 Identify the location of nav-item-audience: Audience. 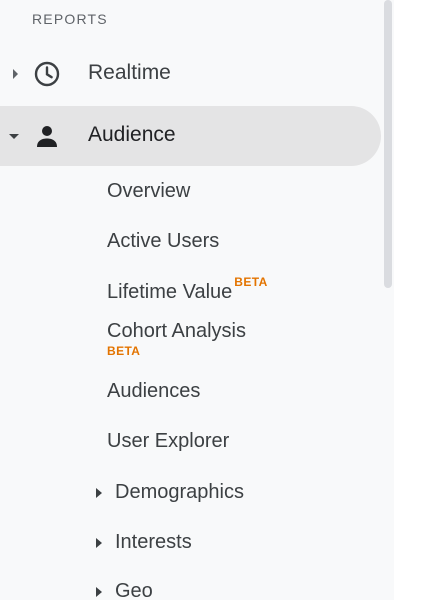
(190, 136).